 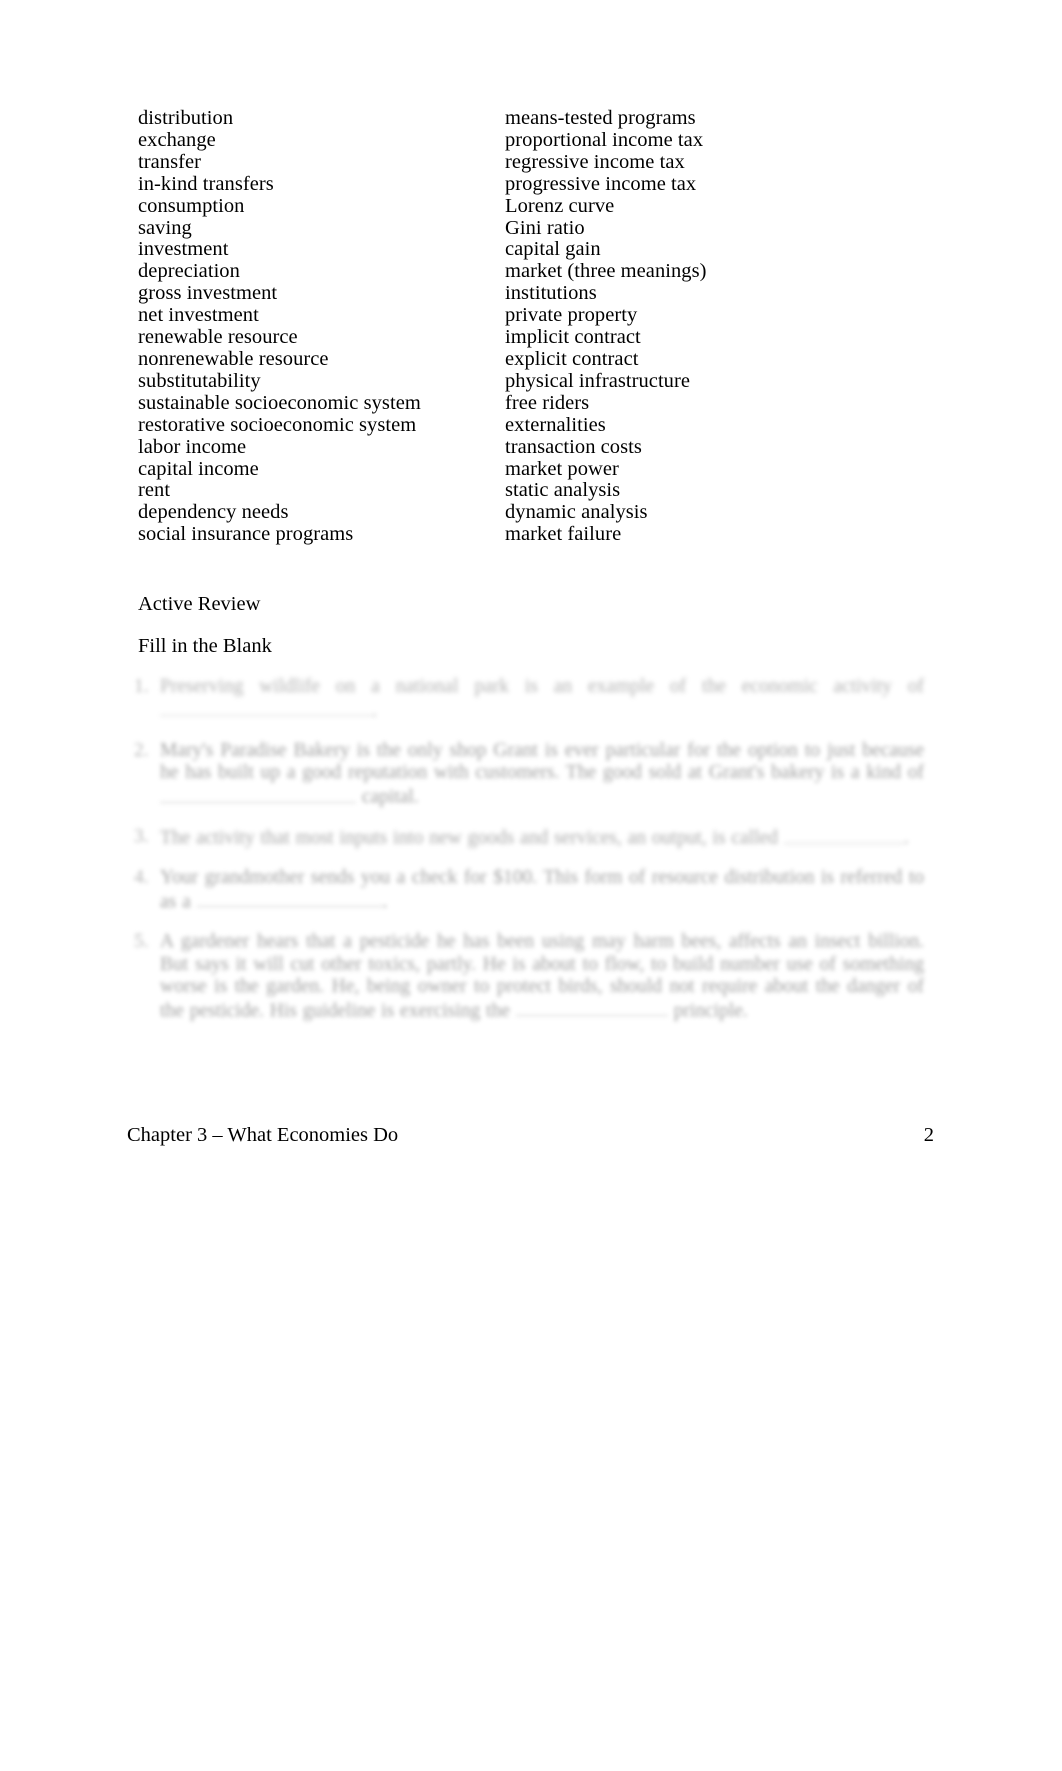 What do you see at coordinates (571, 315) in the screenshot?
I see `key-term: private property` at bounding box center [571, 315].